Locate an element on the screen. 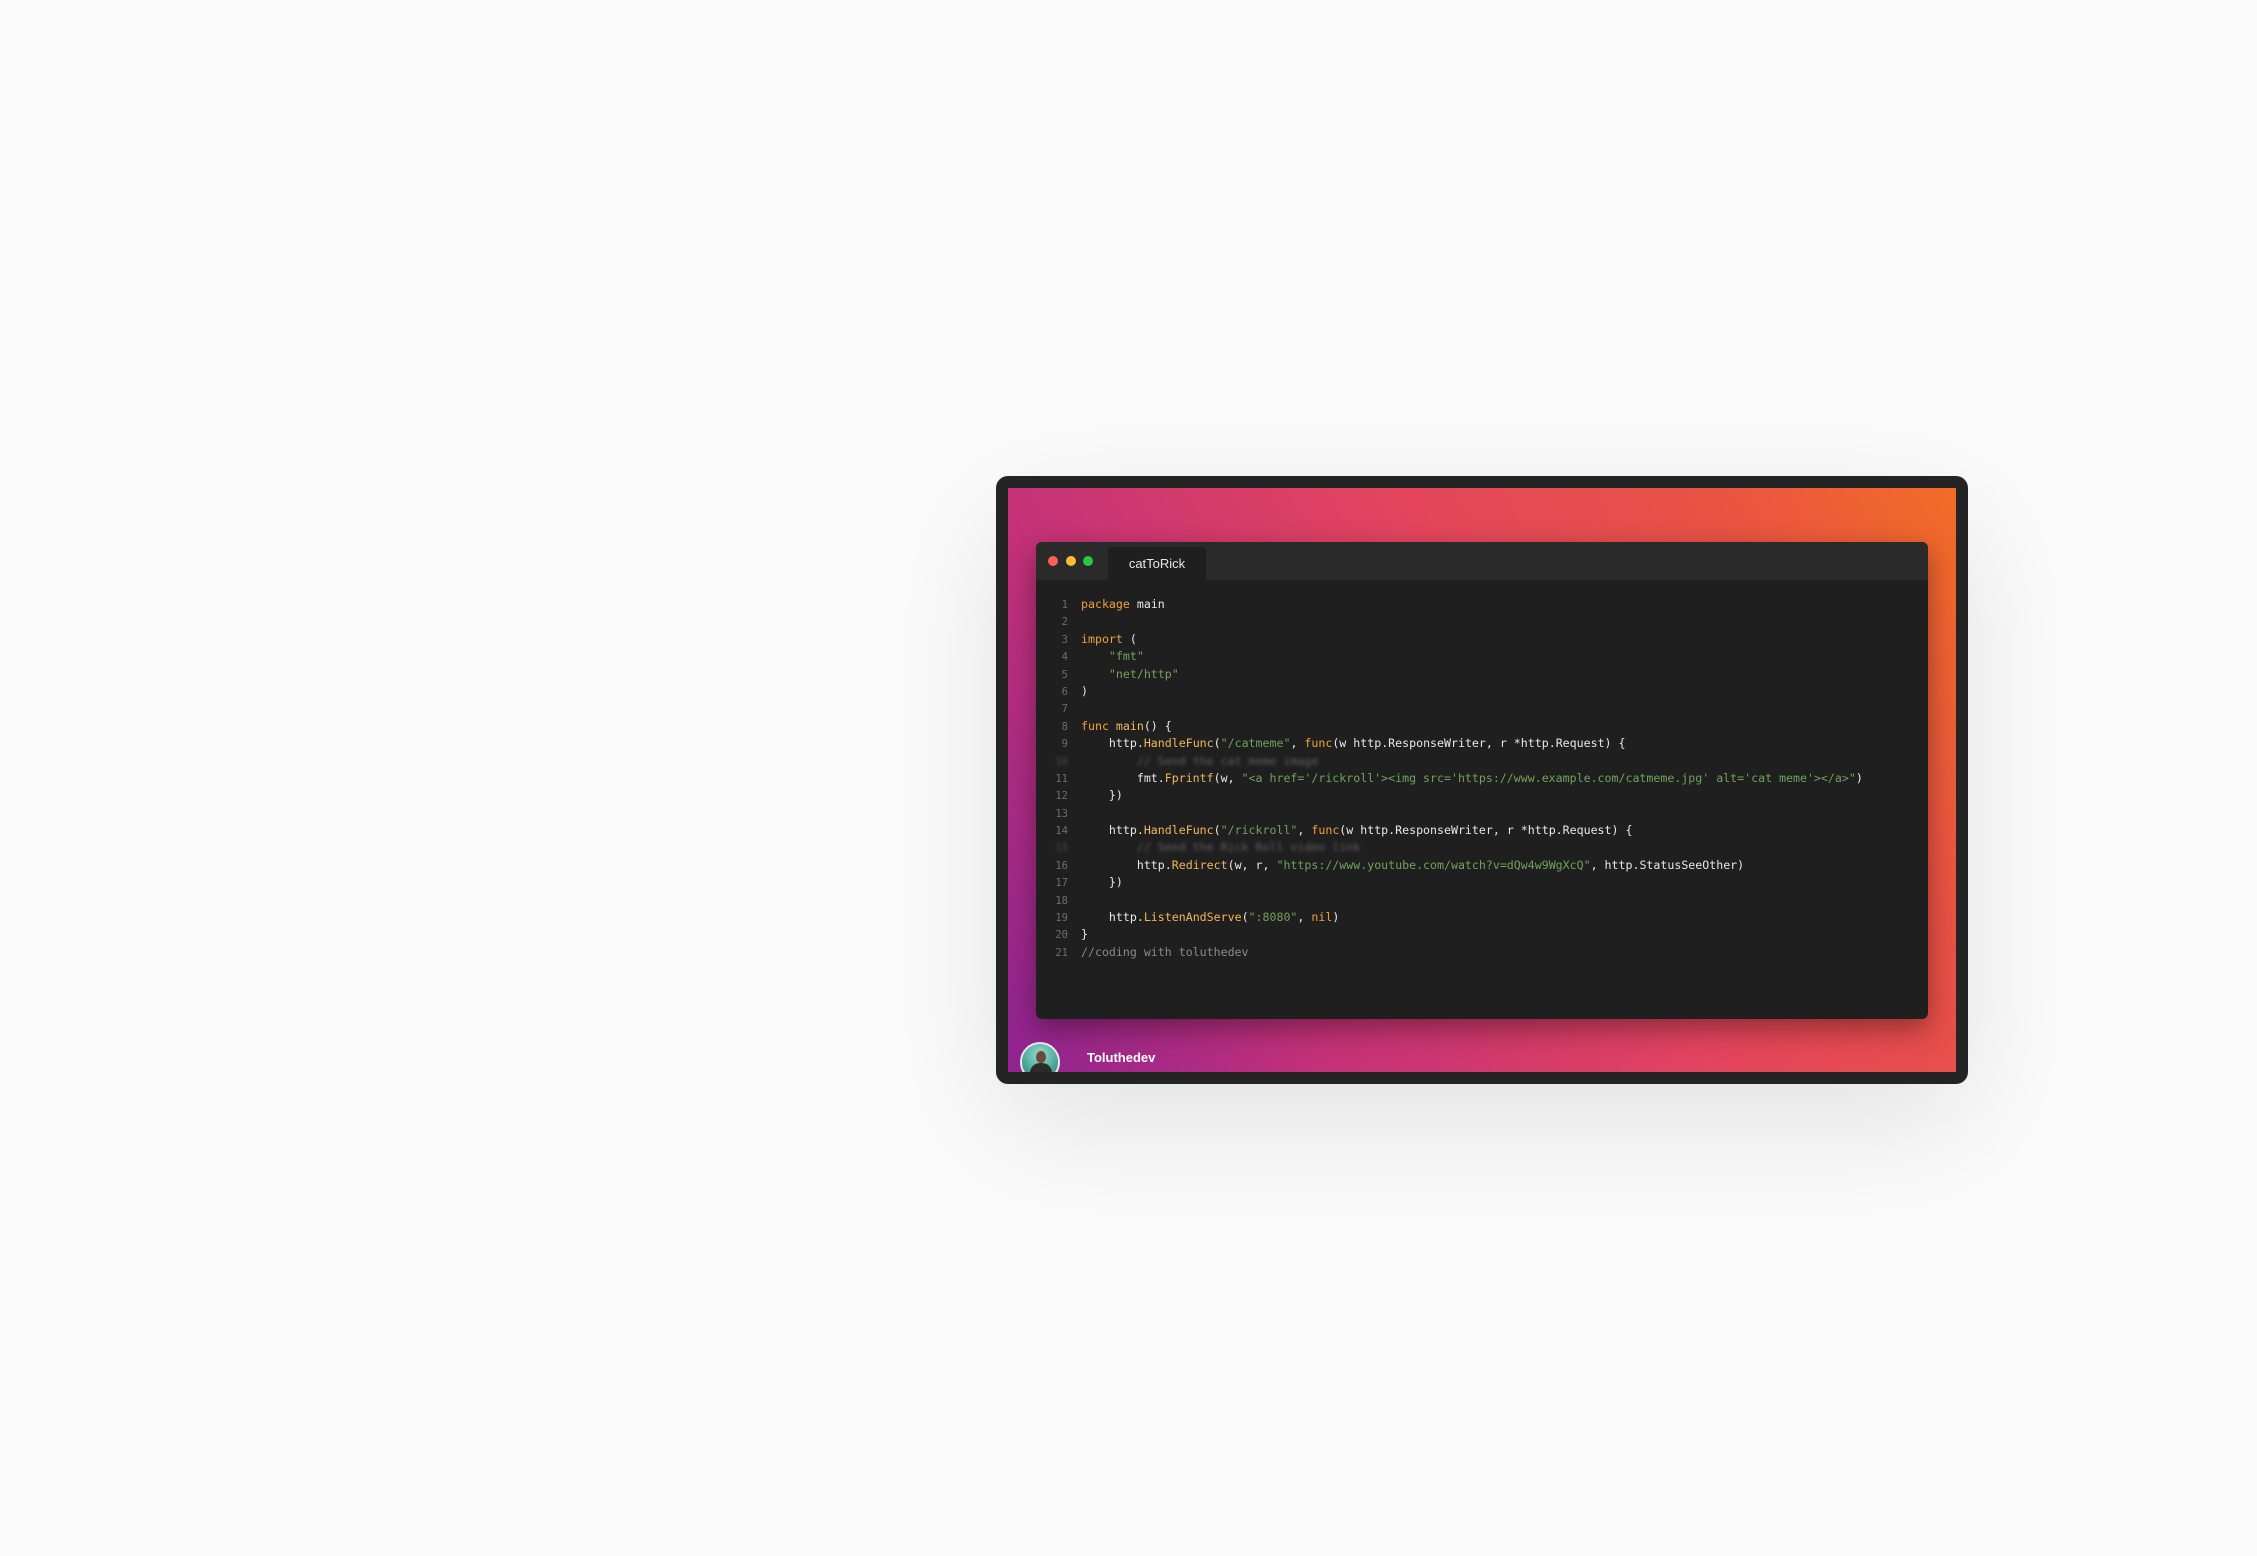 This screenshot has height=1556, width=2257. code-token: }) is located at coordinates (1102, 882).